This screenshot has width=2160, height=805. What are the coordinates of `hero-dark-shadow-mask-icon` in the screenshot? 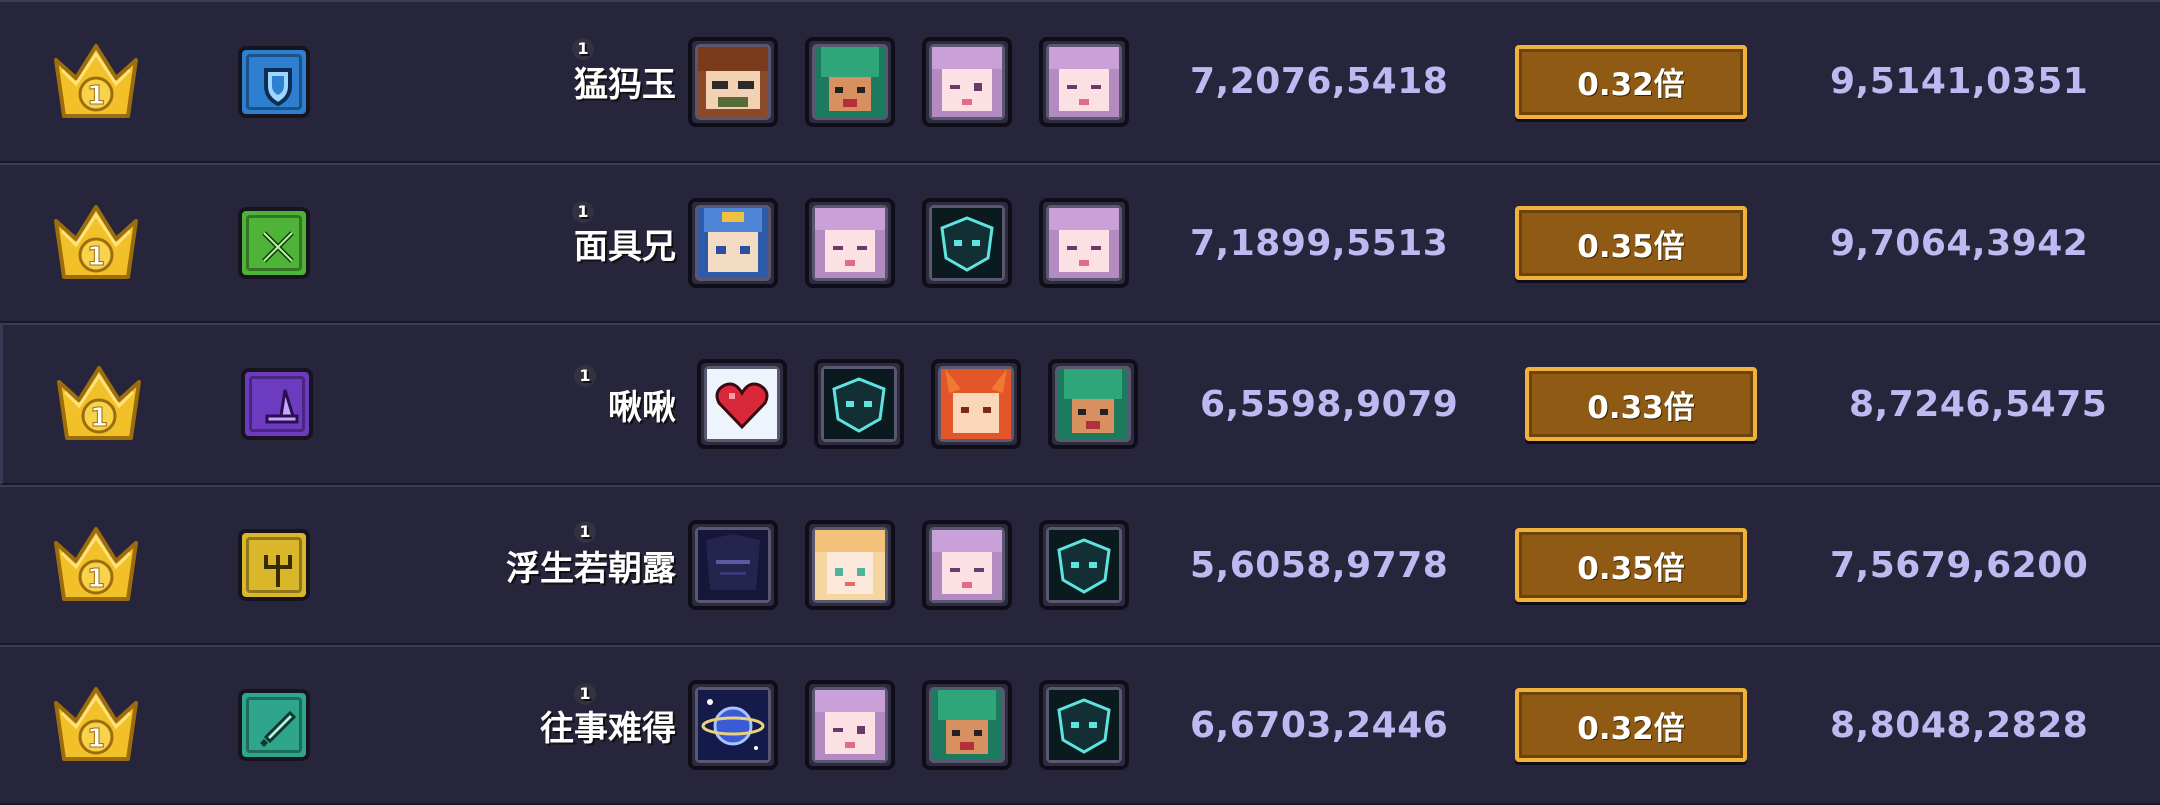 It's located at (733, 565).